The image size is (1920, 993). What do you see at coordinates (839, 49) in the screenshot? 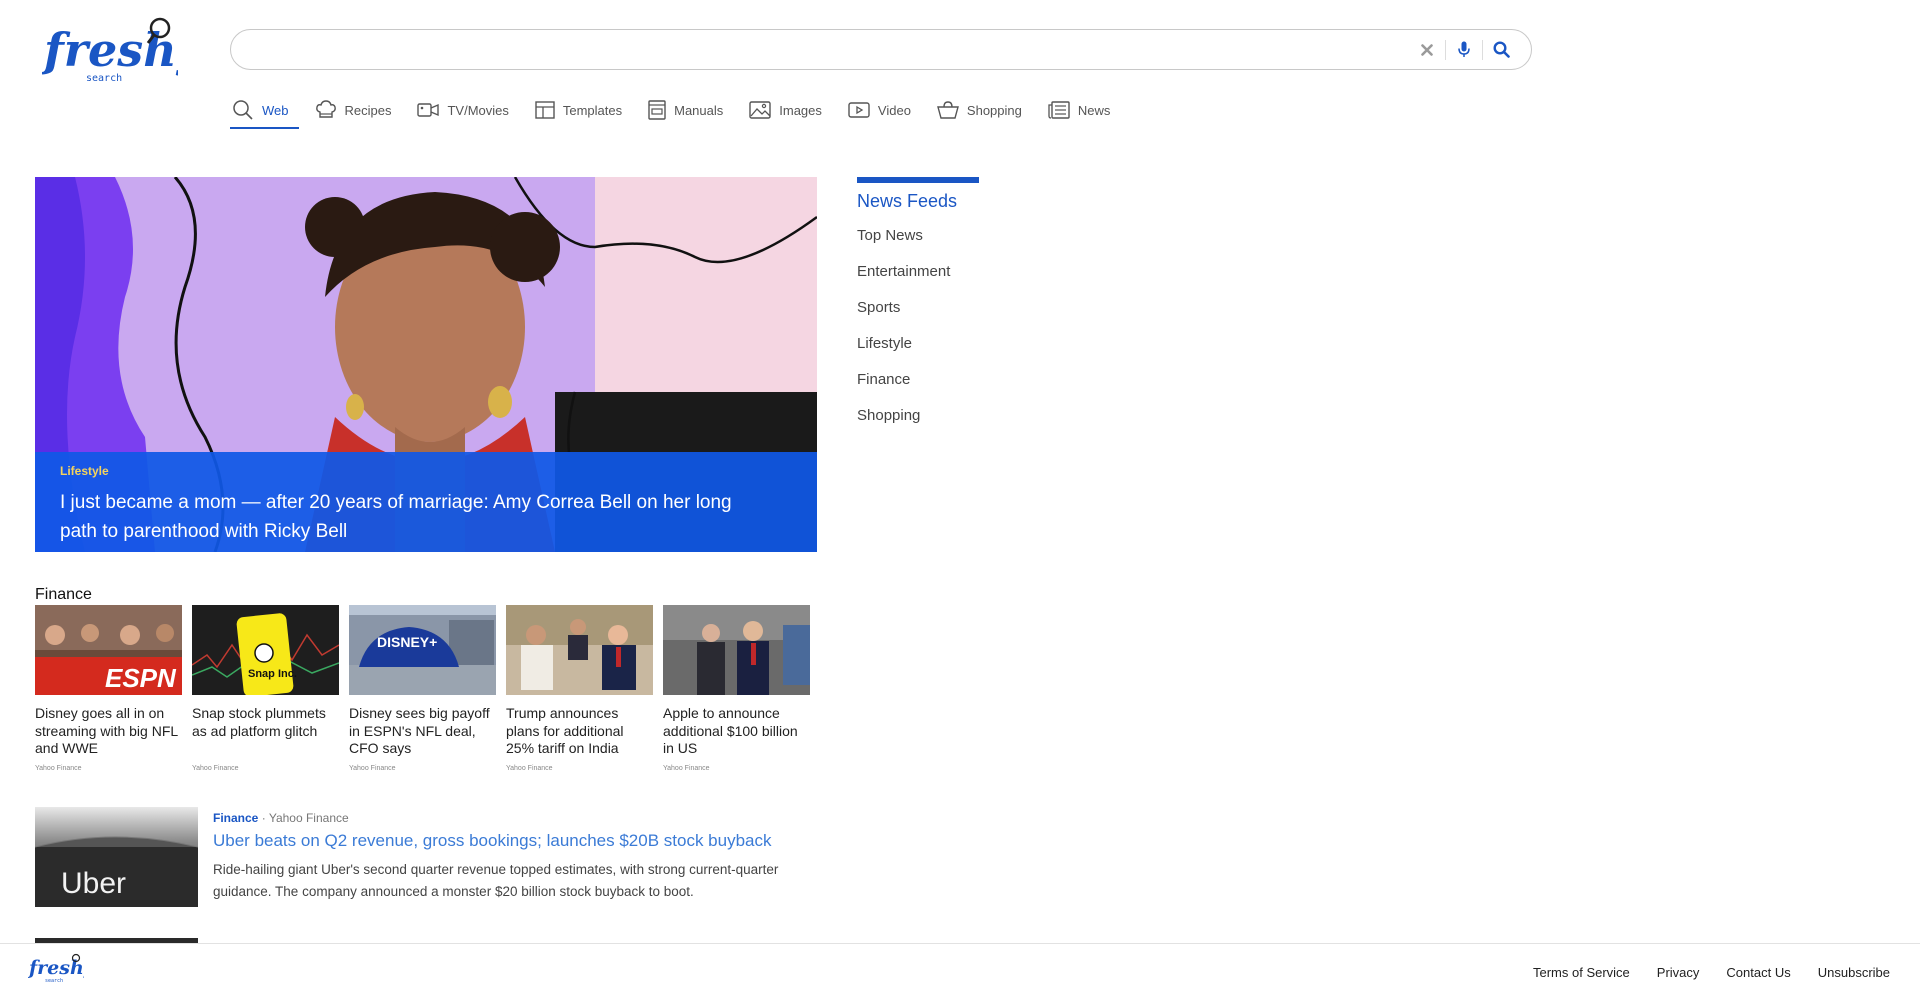
I see `search-input` at bounding box center [839, 49].